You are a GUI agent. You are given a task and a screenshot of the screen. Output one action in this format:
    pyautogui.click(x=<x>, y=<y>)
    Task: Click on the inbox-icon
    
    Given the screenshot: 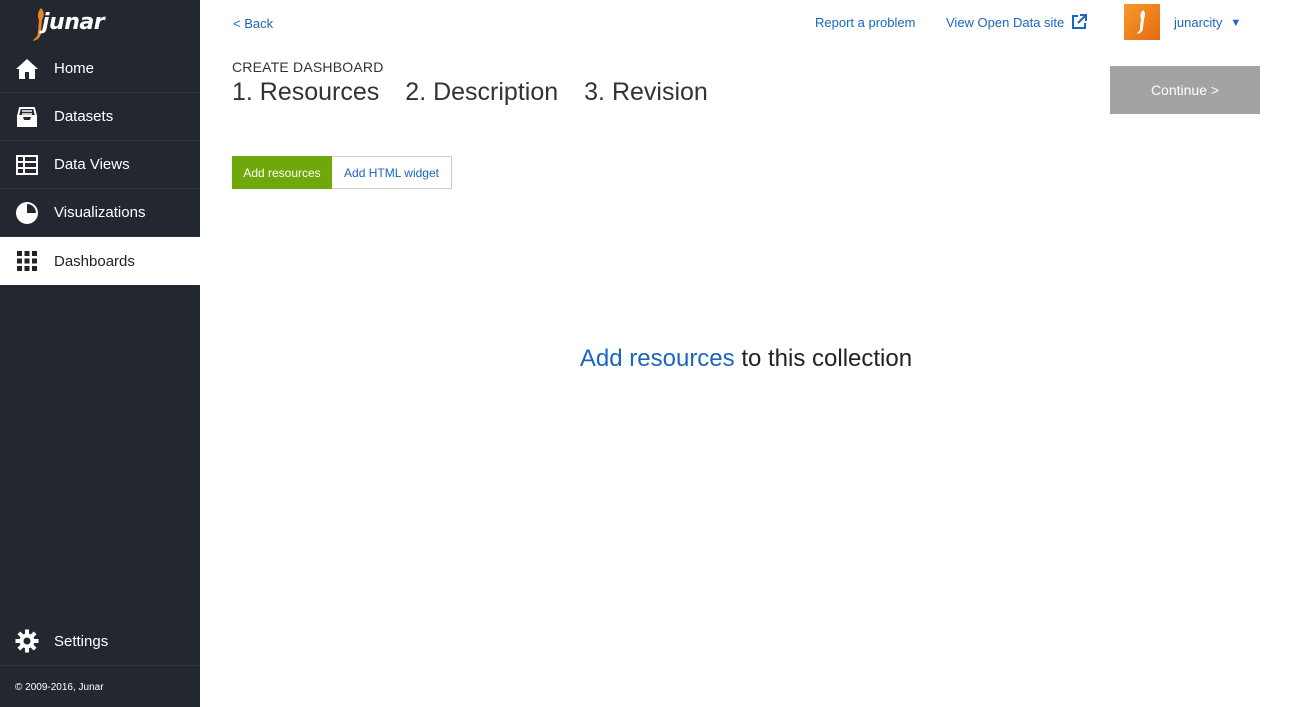 What is the action you would take?
    pyautogui.click(x=27, y=117)
    